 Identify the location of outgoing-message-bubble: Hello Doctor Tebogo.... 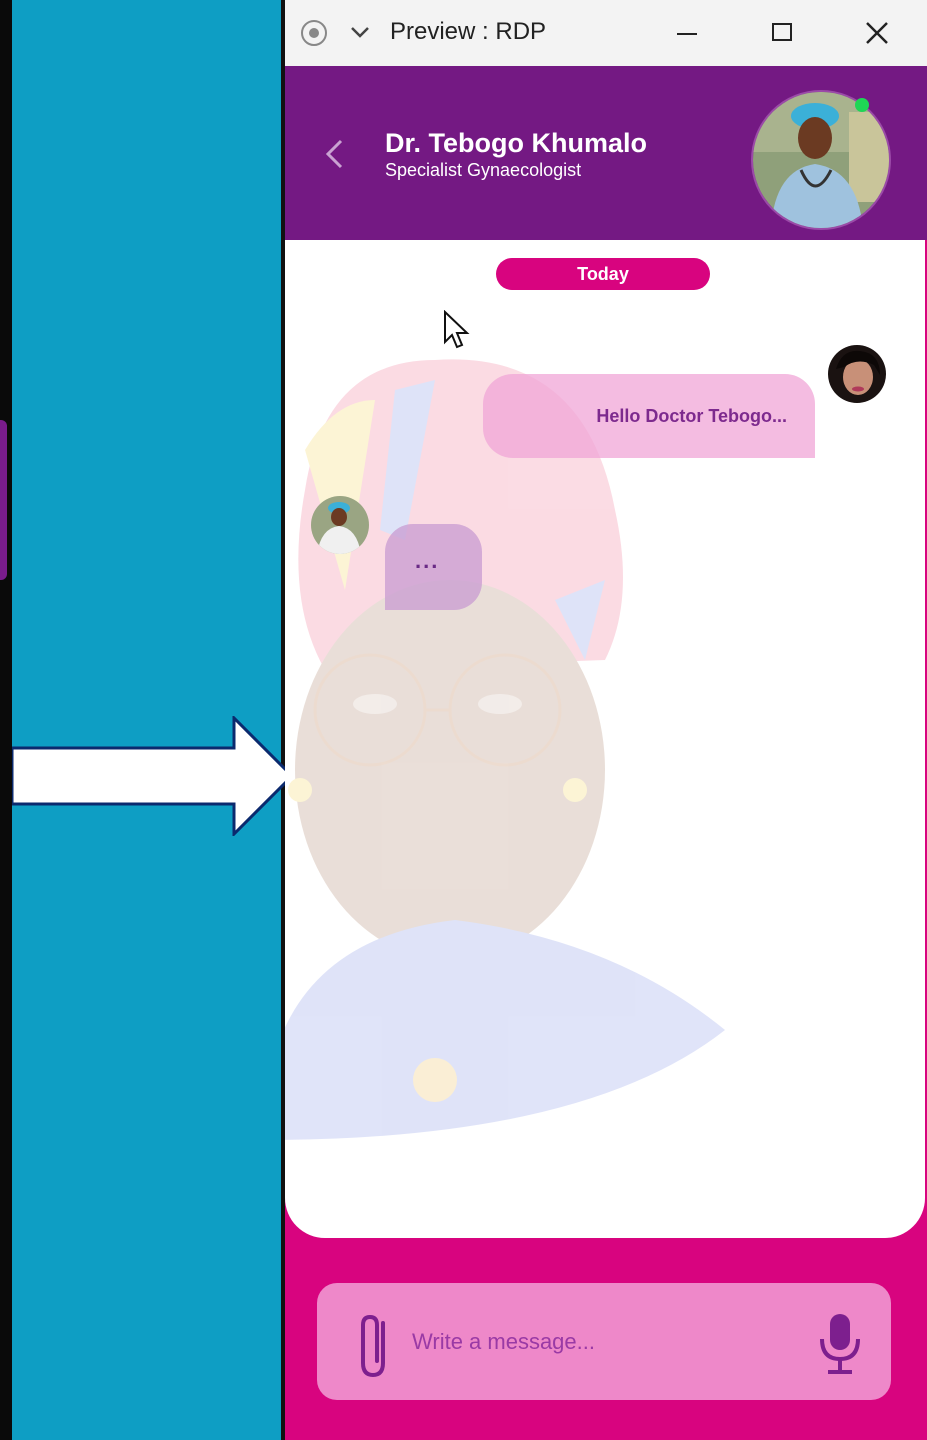
(649, 416).